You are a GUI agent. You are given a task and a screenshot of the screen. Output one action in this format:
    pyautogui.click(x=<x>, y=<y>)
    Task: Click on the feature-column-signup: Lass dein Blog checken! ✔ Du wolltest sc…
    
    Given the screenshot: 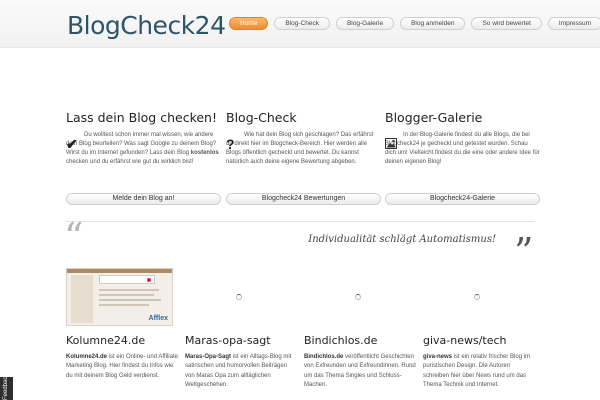 What is the action you would take?
    pyautogui.click(x=143, y=157)
    